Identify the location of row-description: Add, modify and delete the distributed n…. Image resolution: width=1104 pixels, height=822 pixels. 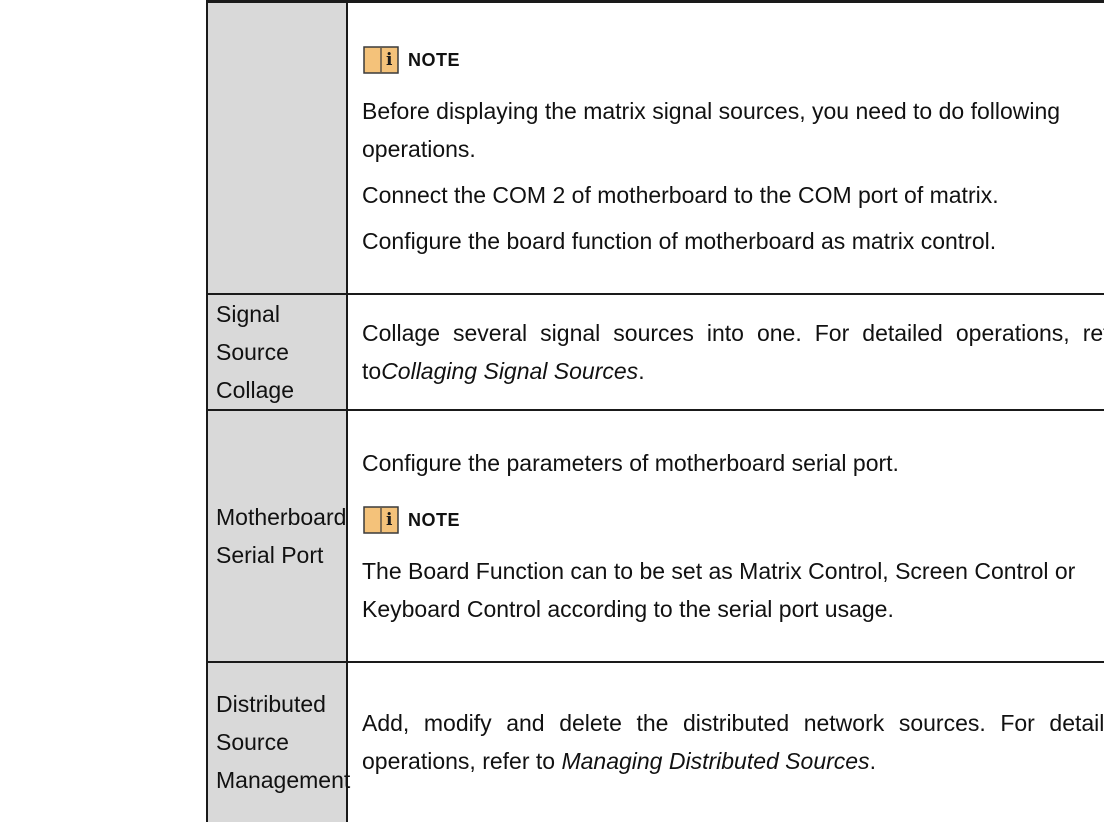
(725, 741).